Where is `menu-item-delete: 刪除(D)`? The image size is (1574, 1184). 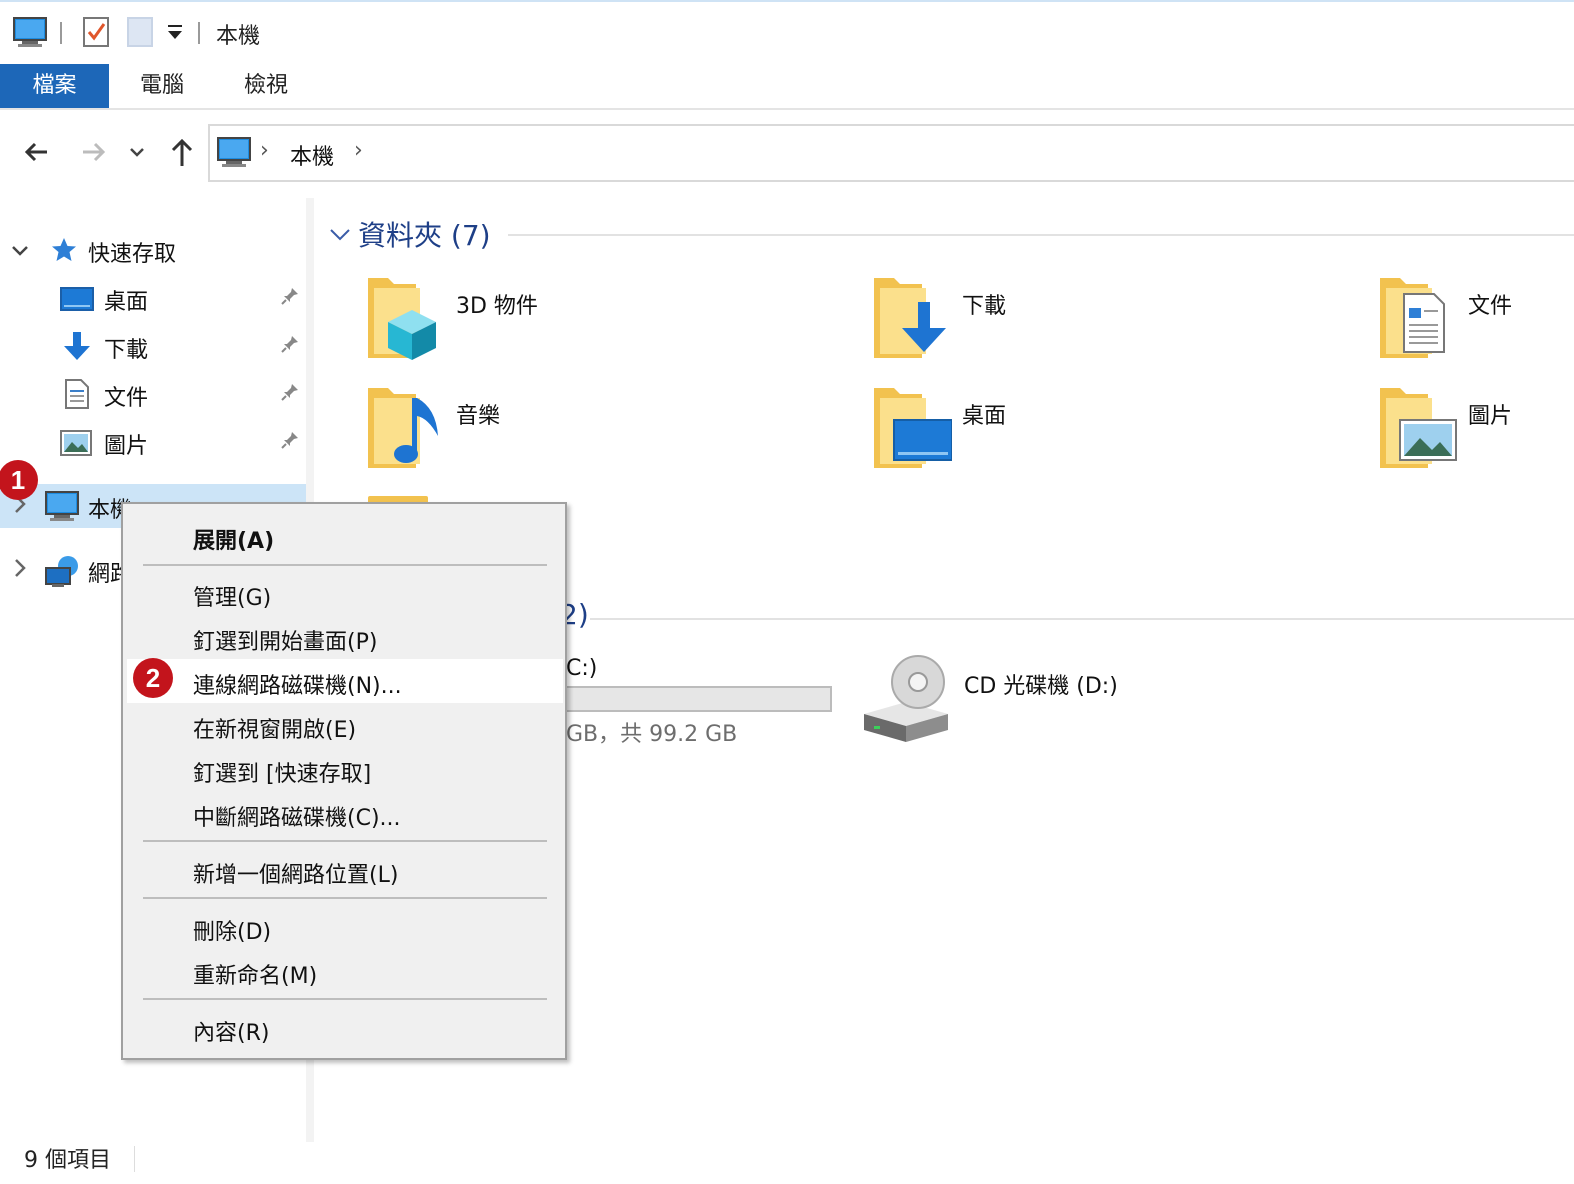 menu-item-delete: 刪除(D) is located at coordinates (345, 927).